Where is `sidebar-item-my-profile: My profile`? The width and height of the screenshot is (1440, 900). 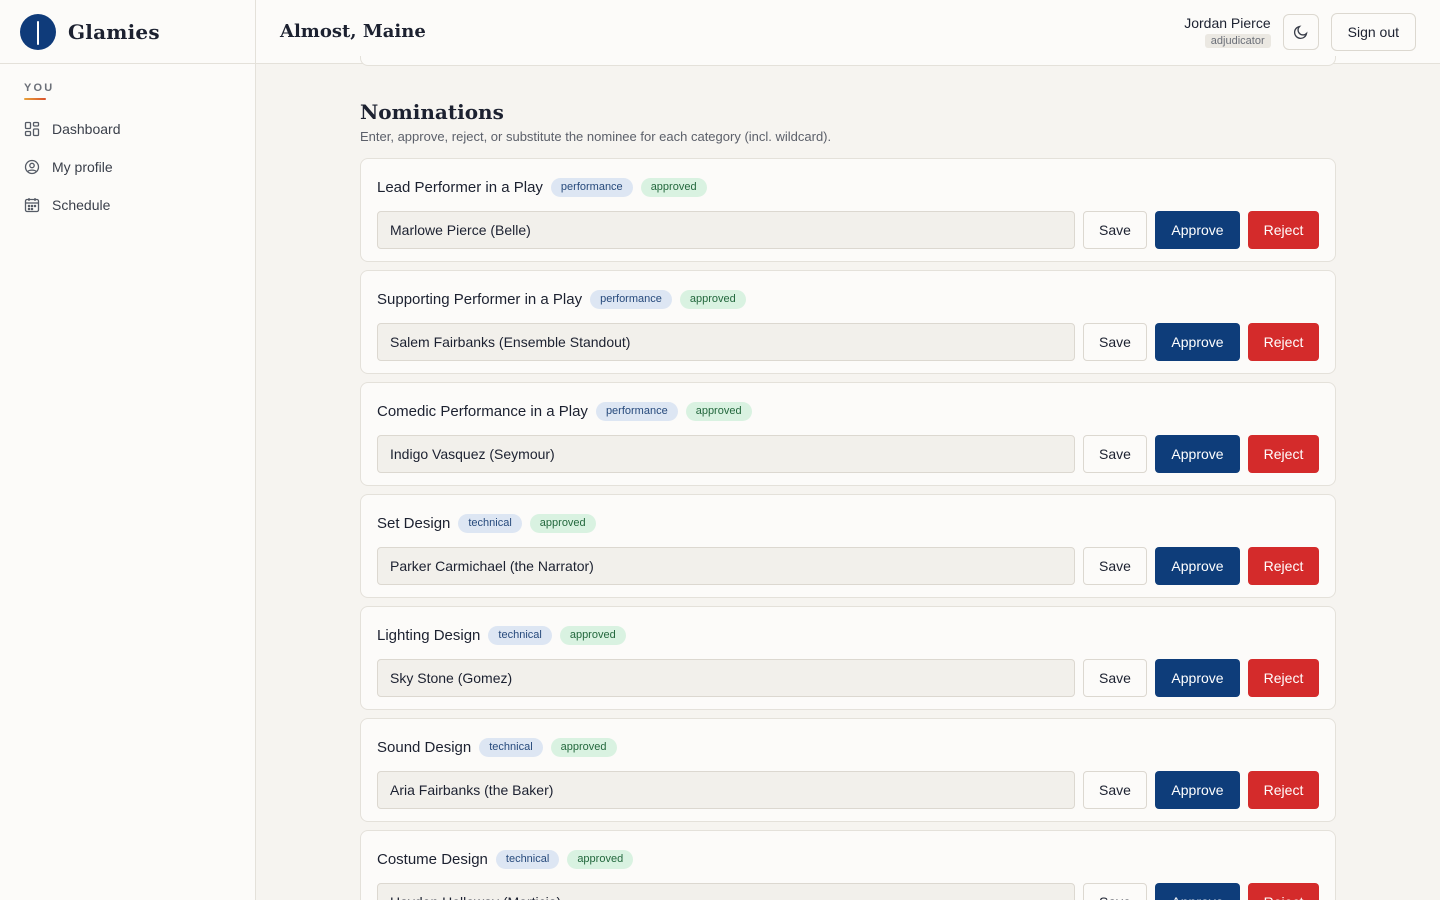
sidebar-item-my-profile: My profile is located at coordinates (127, 167).